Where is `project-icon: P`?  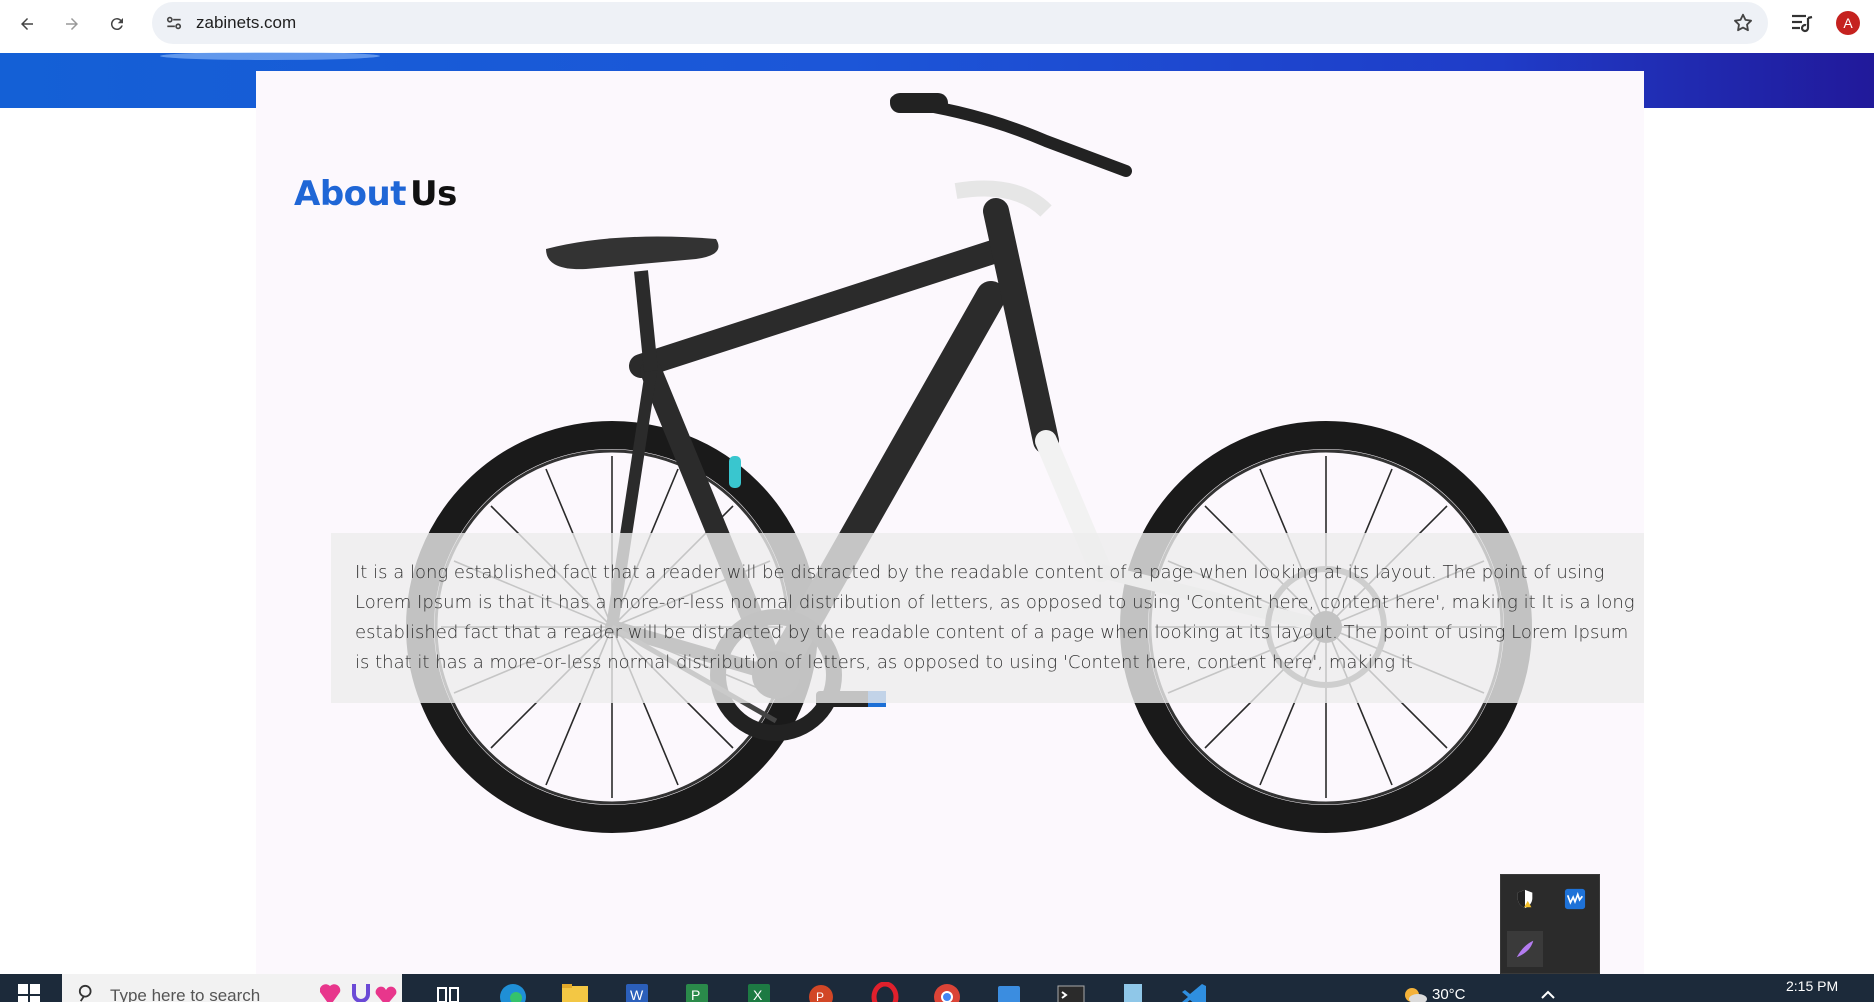 project-icon: P is located at coordinates (697, 993).